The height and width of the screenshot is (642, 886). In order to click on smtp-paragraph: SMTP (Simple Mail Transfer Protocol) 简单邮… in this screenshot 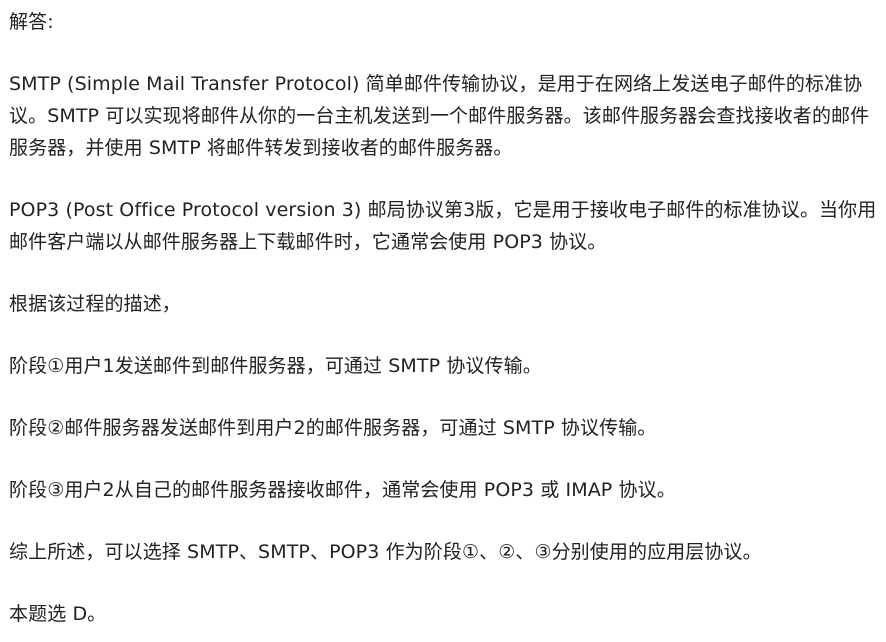, I will do `click(439, 116)`.